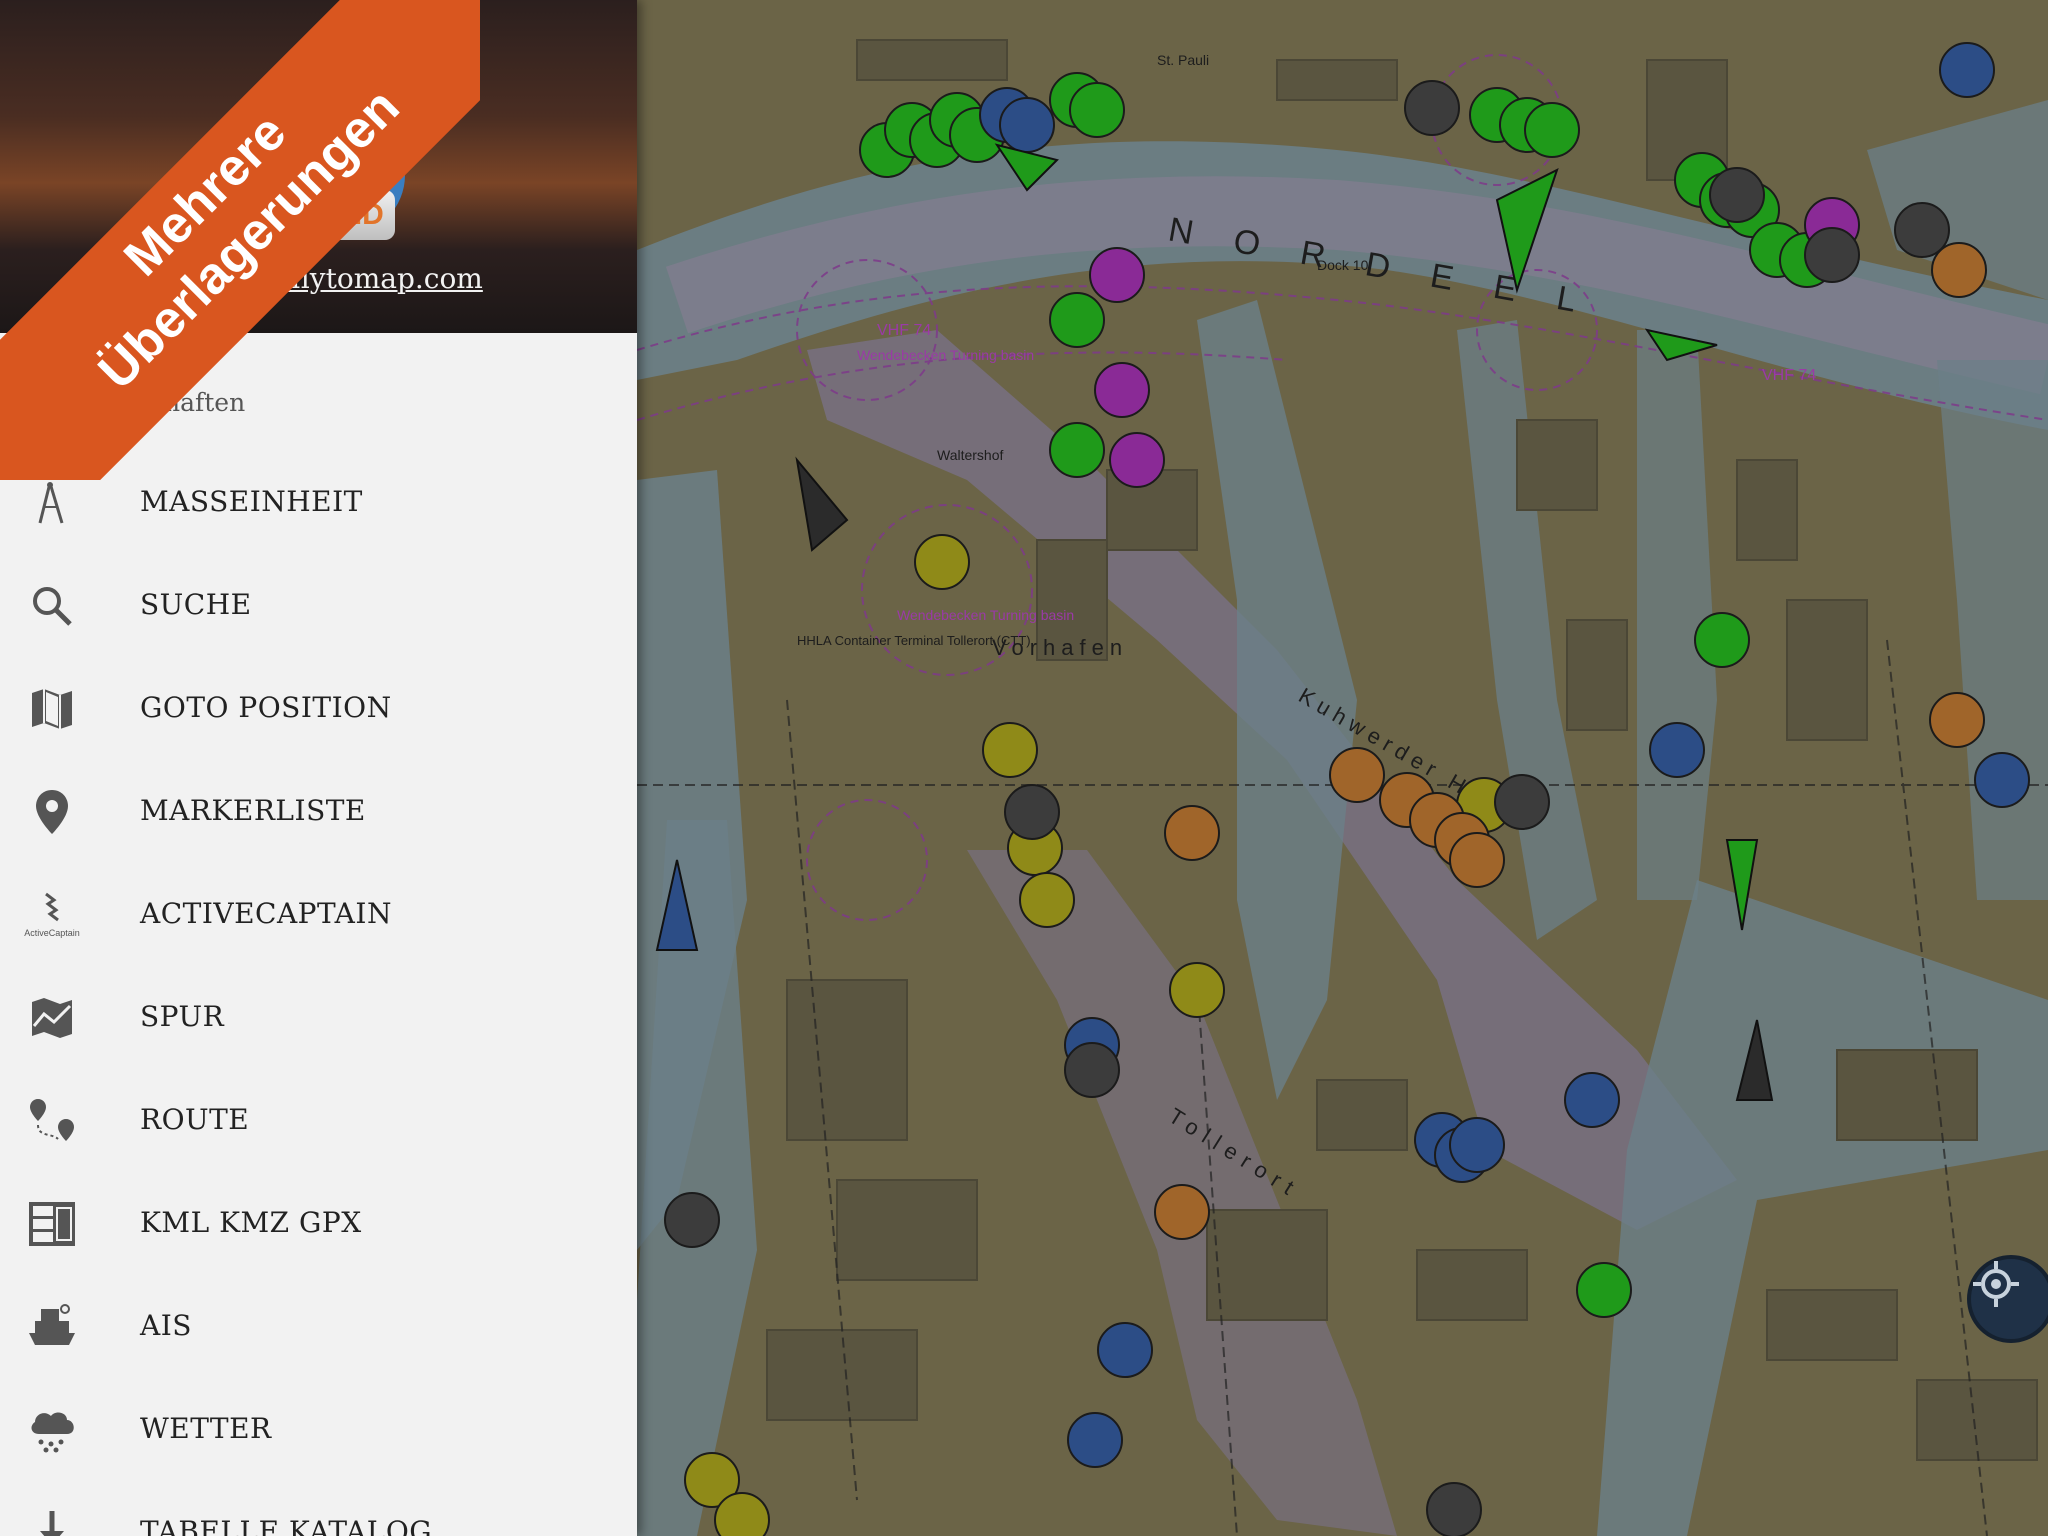 The width and height of the screenshot is (2048, 1536). I want to click on menu-label: KML KMZ GPX, so click(251, 1222).